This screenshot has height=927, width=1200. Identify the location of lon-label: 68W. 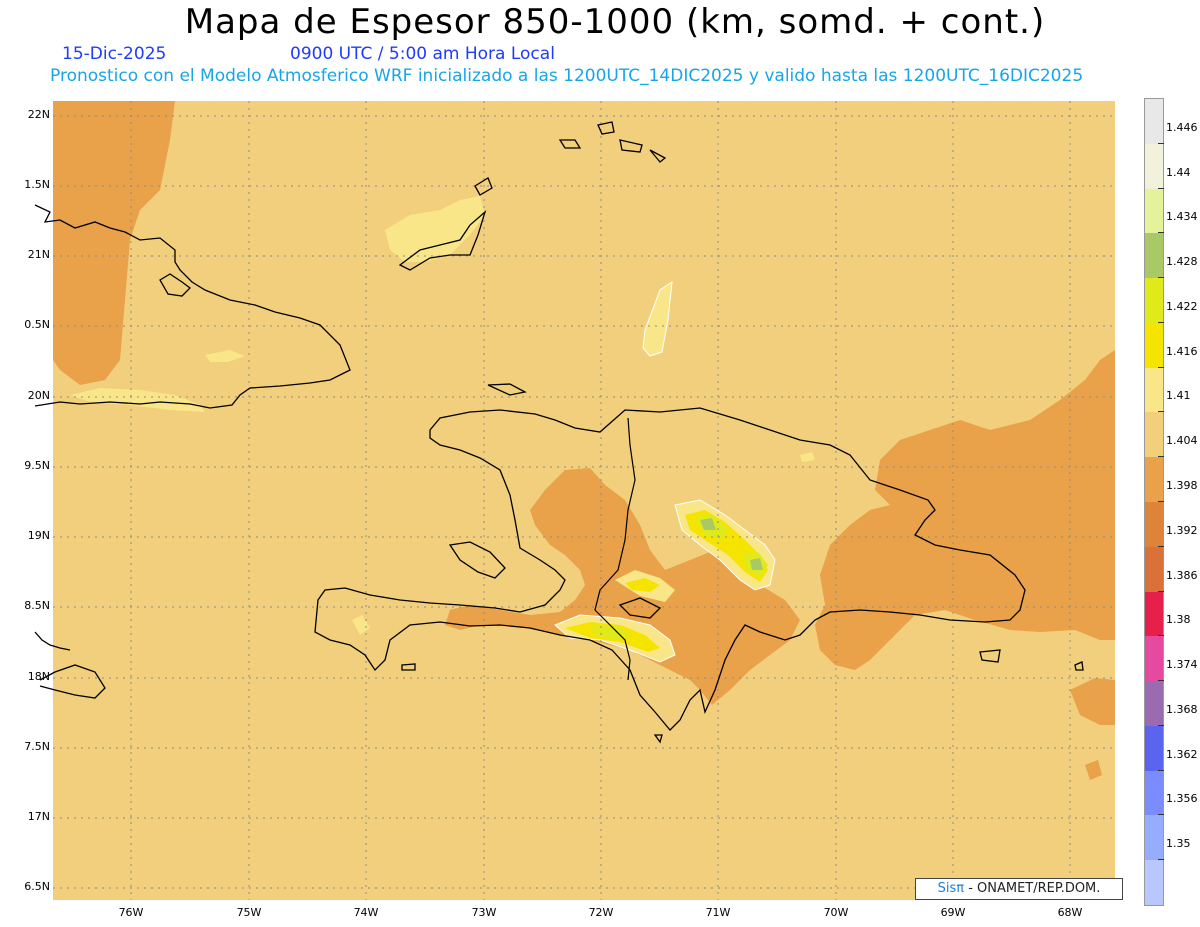
(1070, 912).